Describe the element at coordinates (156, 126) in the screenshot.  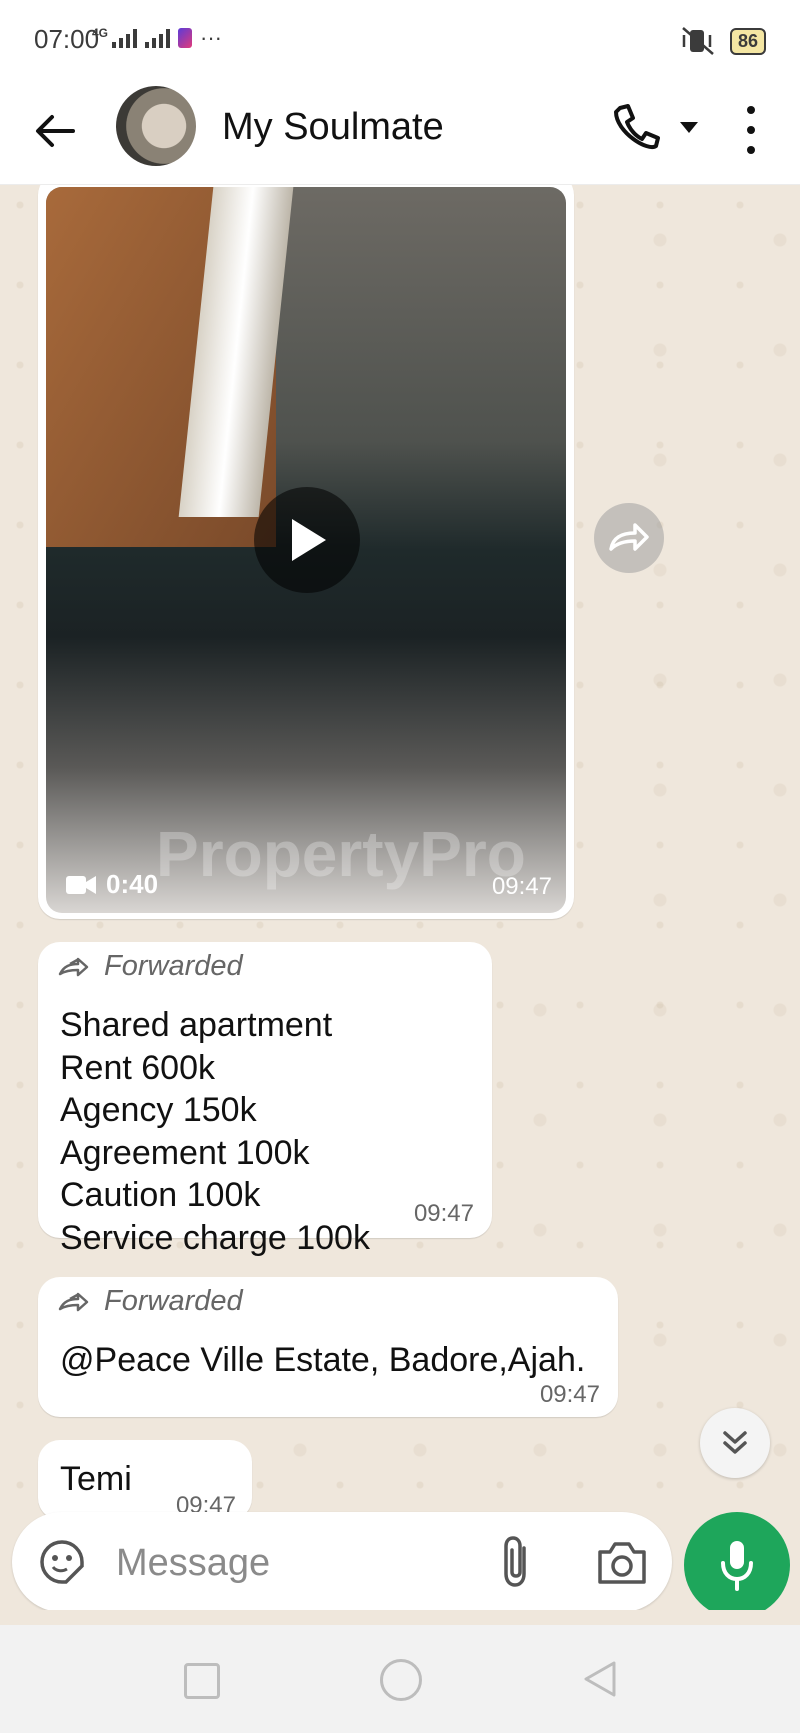
I see `contact-avatar` at that location.